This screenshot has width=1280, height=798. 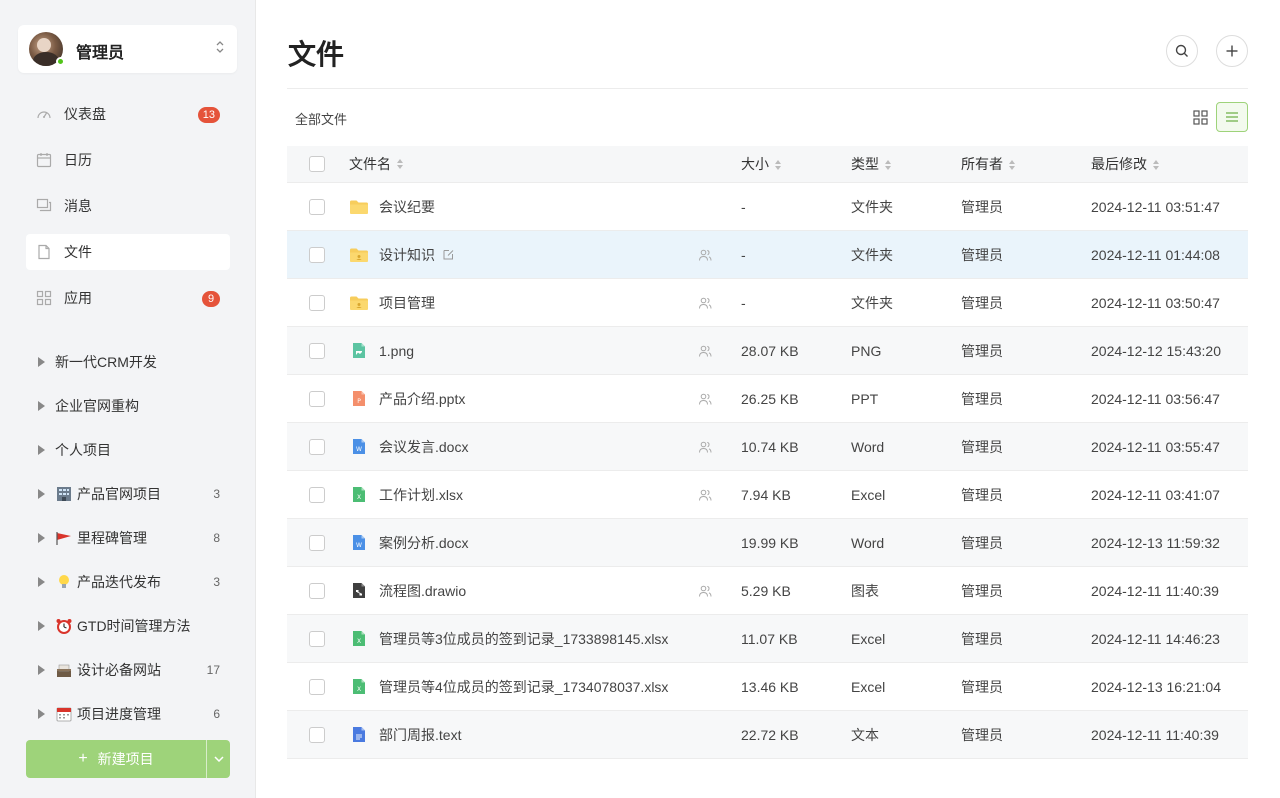 I want to click on new-project-dropdown-button, so click(x=218, y=759).